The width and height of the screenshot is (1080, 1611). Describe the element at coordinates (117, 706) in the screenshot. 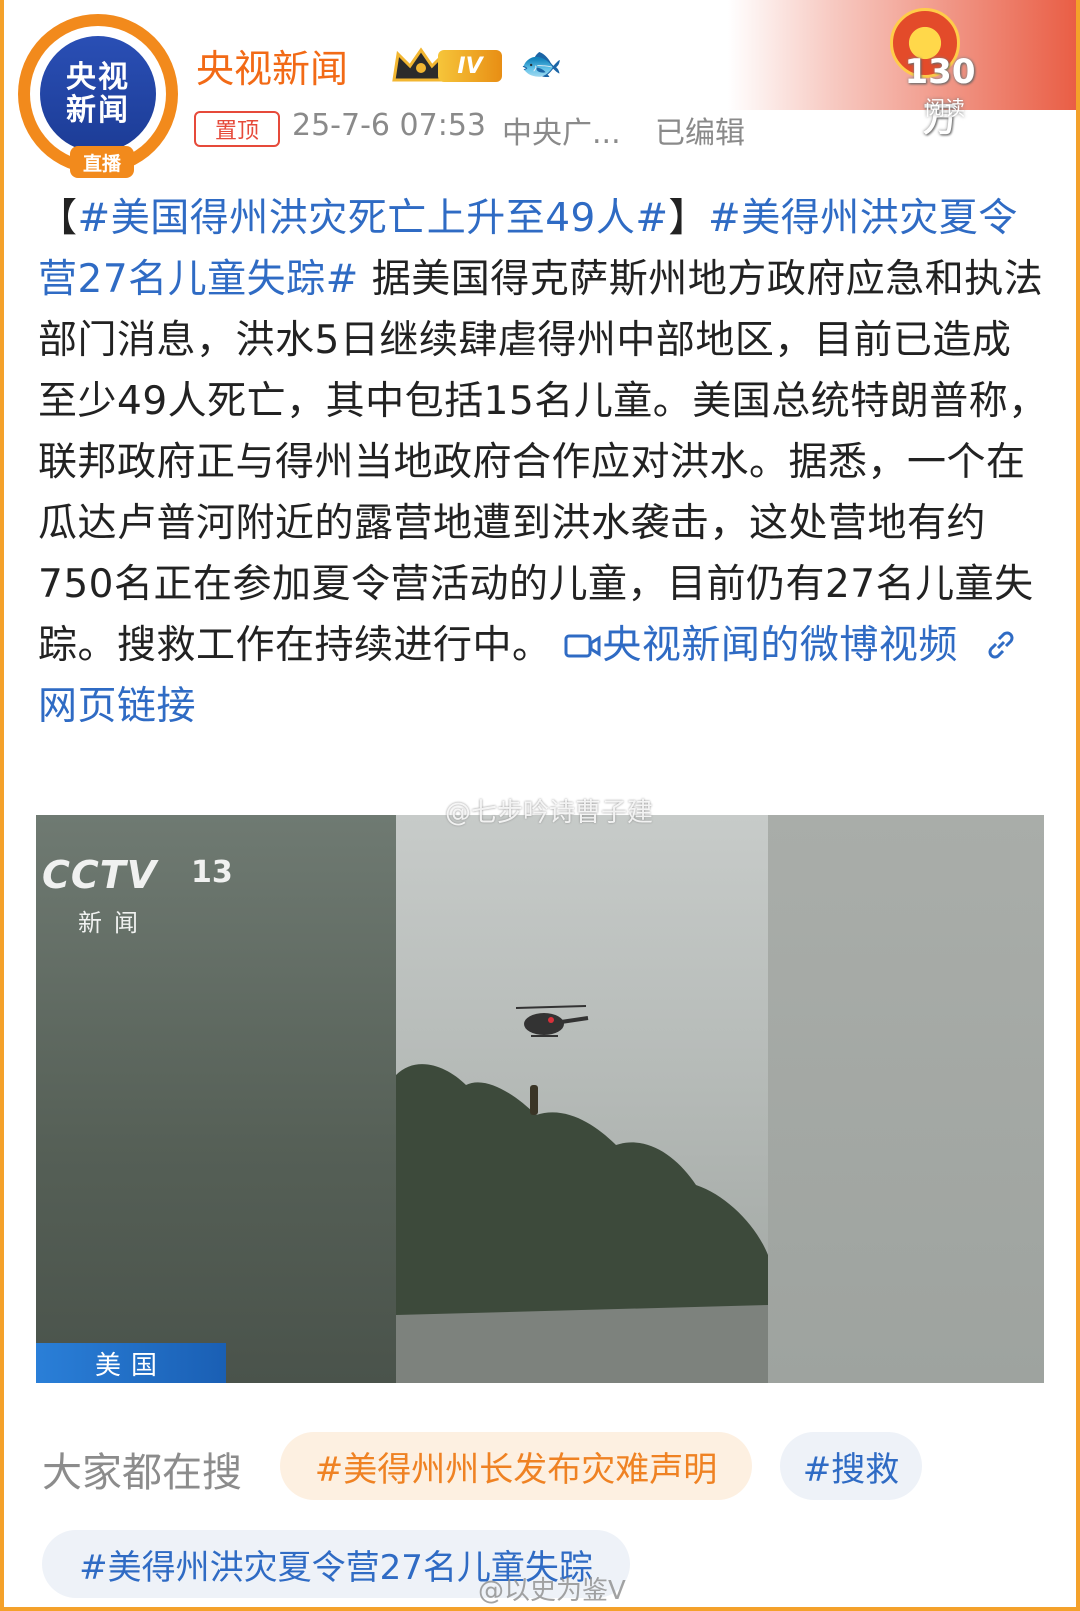

I see `web-link-label: 网页链接` at that location.